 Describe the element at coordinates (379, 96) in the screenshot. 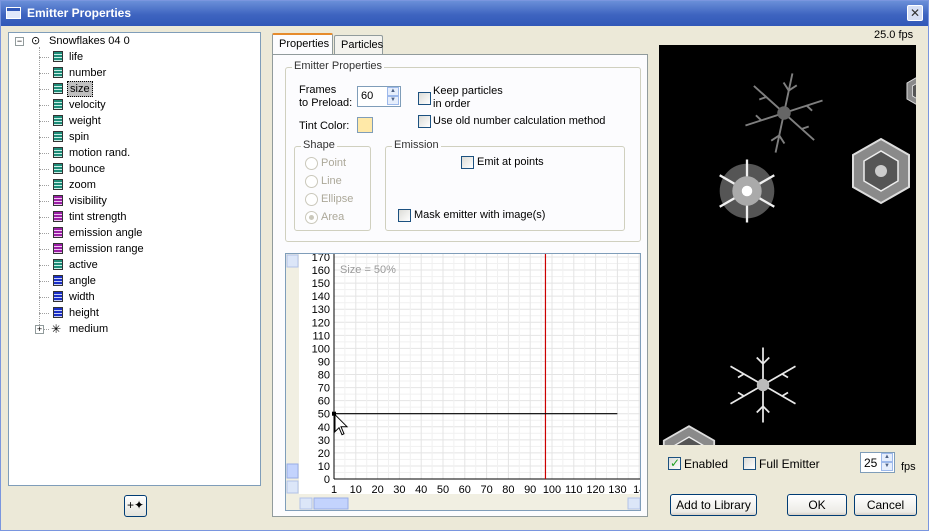

I see `frames-to-preload-stepper: 60 ▲ ▼` at that location.